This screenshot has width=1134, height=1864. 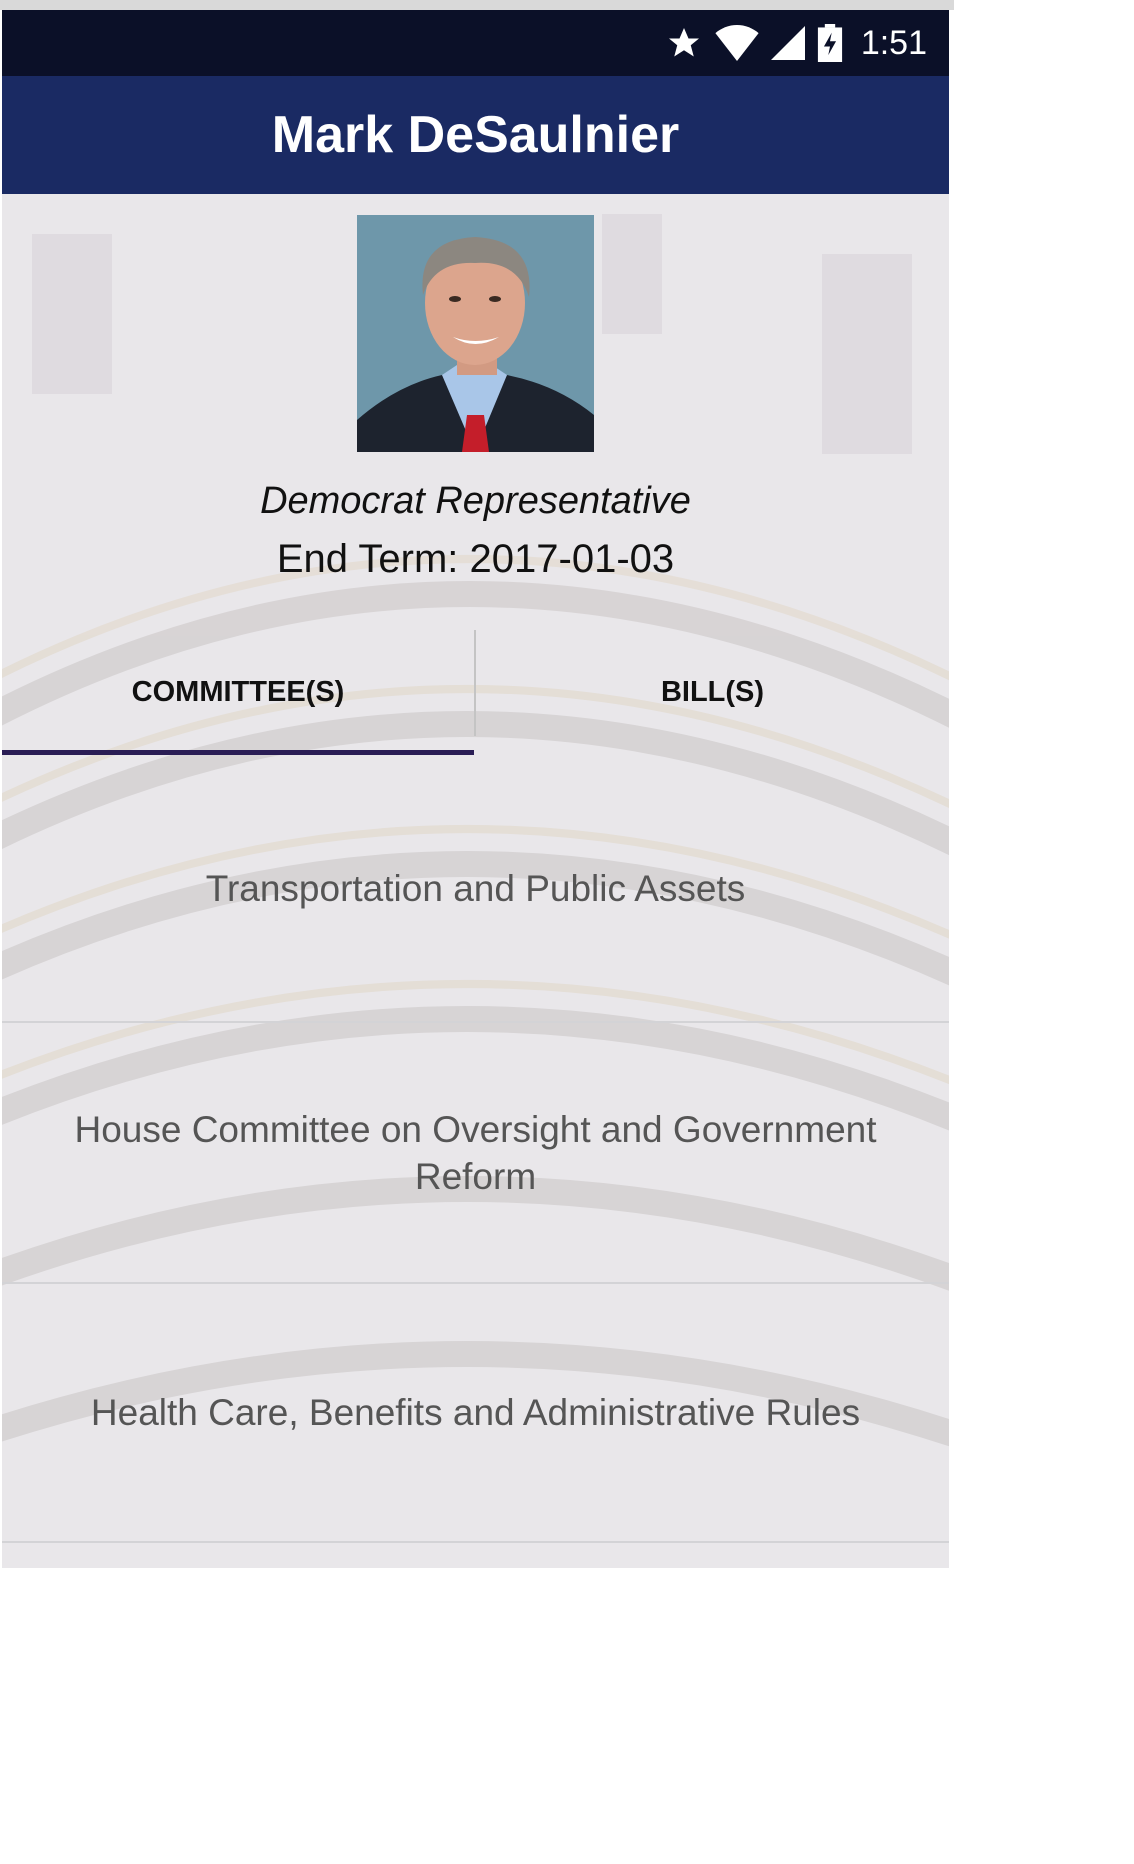 What do you see at coordinates (475, 333) in the screenshot?
I see `legislator-photo` at bounding box center [475, 333].